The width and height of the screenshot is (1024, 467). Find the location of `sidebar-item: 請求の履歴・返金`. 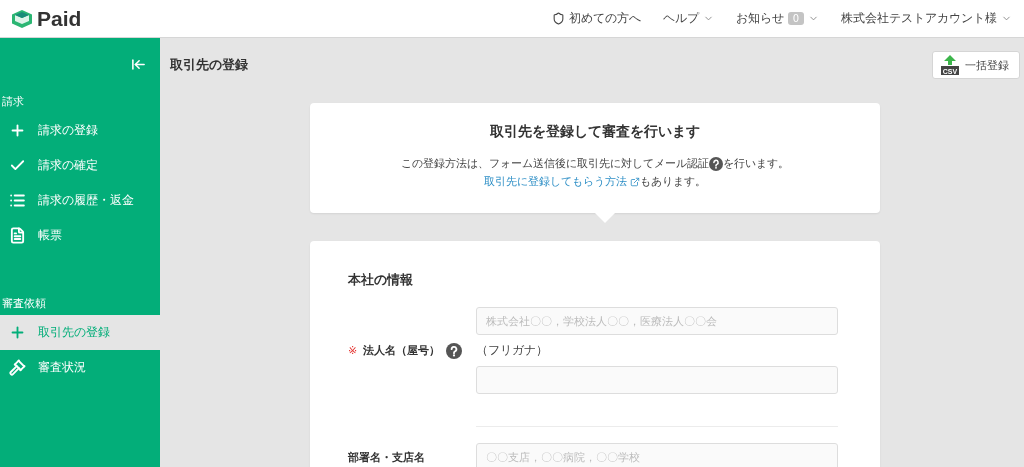

sidebar-item: 請求の履歴・返金 is located at coordinates (80, 200).